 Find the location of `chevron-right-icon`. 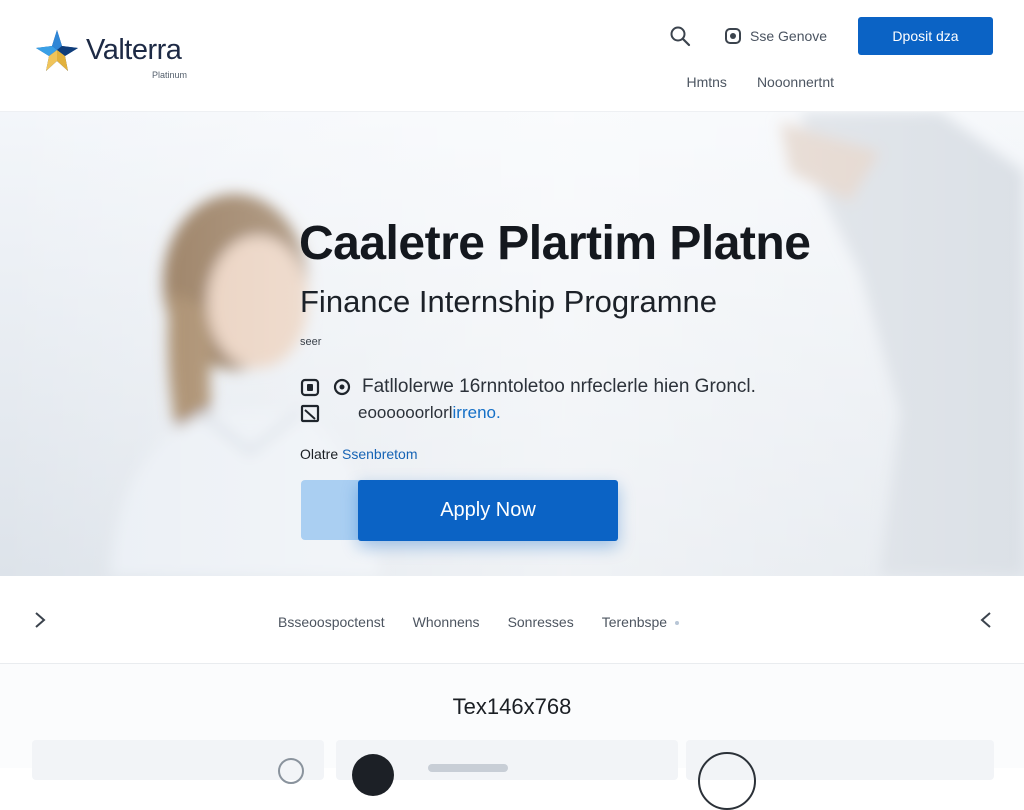

chevron-right-icon is located at coordinates (40, 620).